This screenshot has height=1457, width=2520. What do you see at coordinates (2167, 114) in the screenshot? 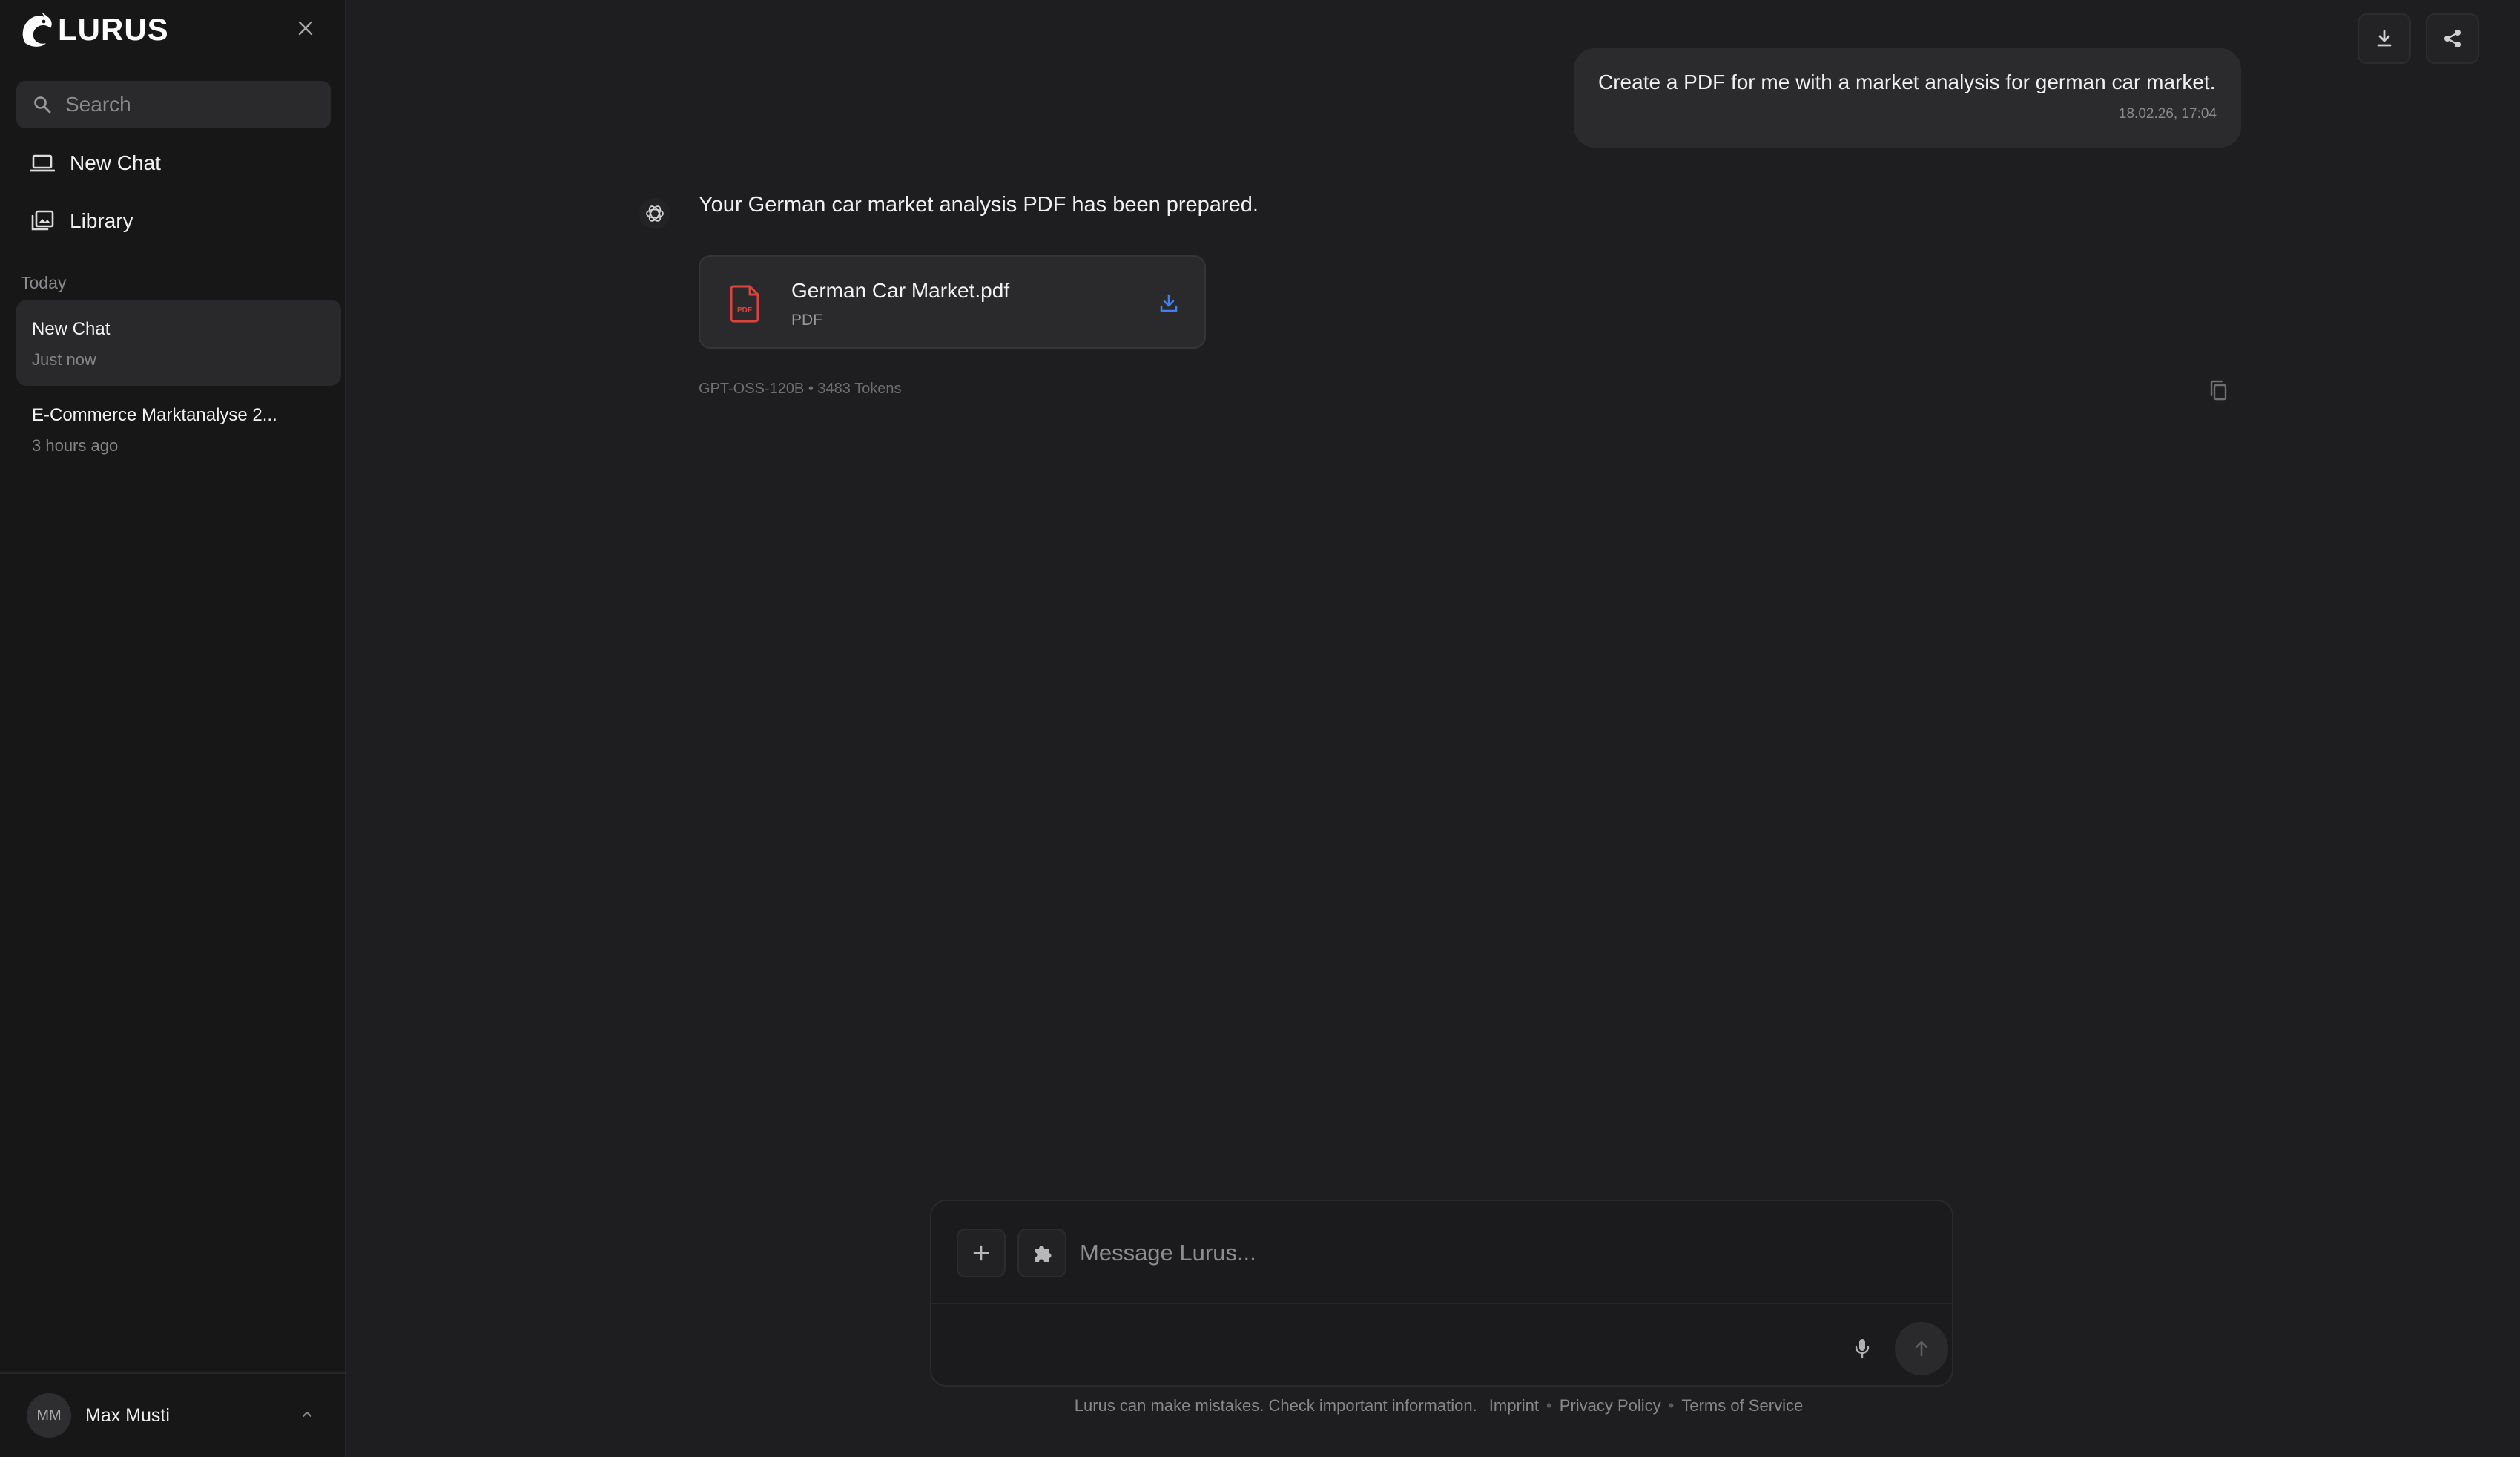
I see `message-timestamp: 18.02.26, 17:04` at bounding box center [2167, 114].